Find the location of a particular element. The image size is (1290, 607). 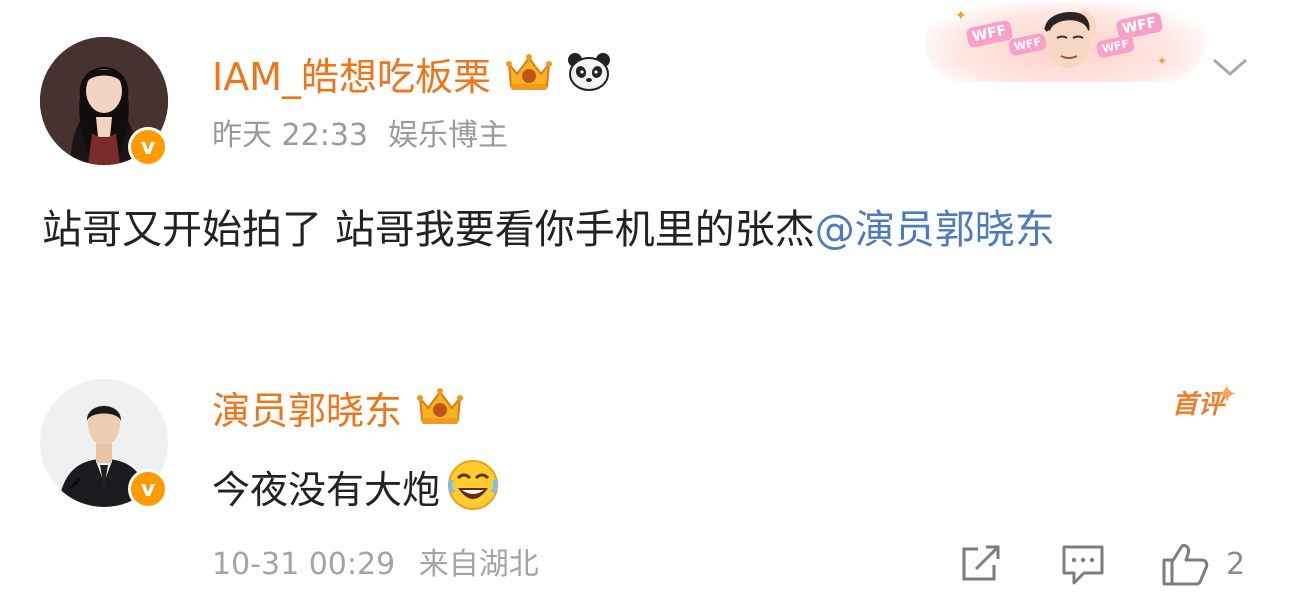

post-text: 站哥又开始拍了 站哥我要看你手机里的张杰 is located at coordinates (428, 230).